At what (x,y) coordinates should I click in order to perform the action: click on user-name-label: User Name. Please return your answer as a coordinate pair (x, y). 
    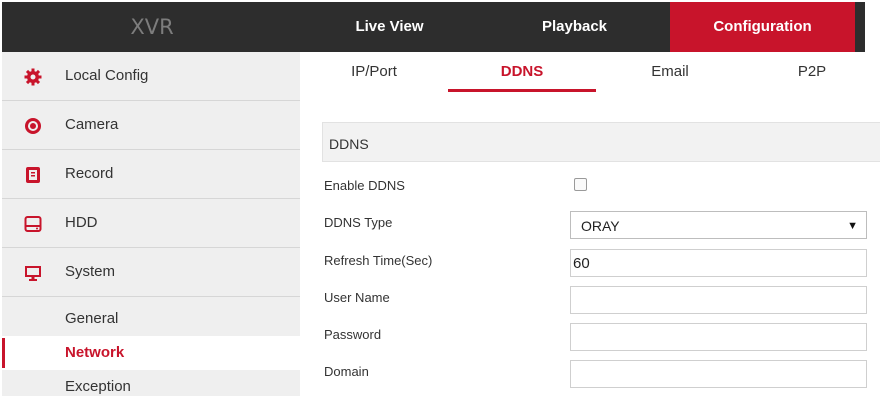
    Looking at the image, I should click on (357, 297).